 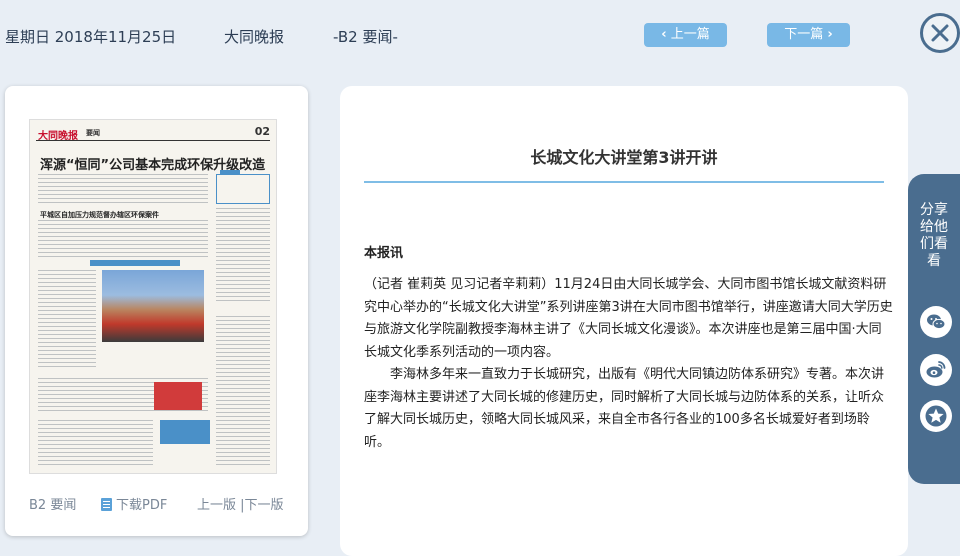 I want to click on issue-date: 星期日 2018年11月25日, so click(x=91, y=37).